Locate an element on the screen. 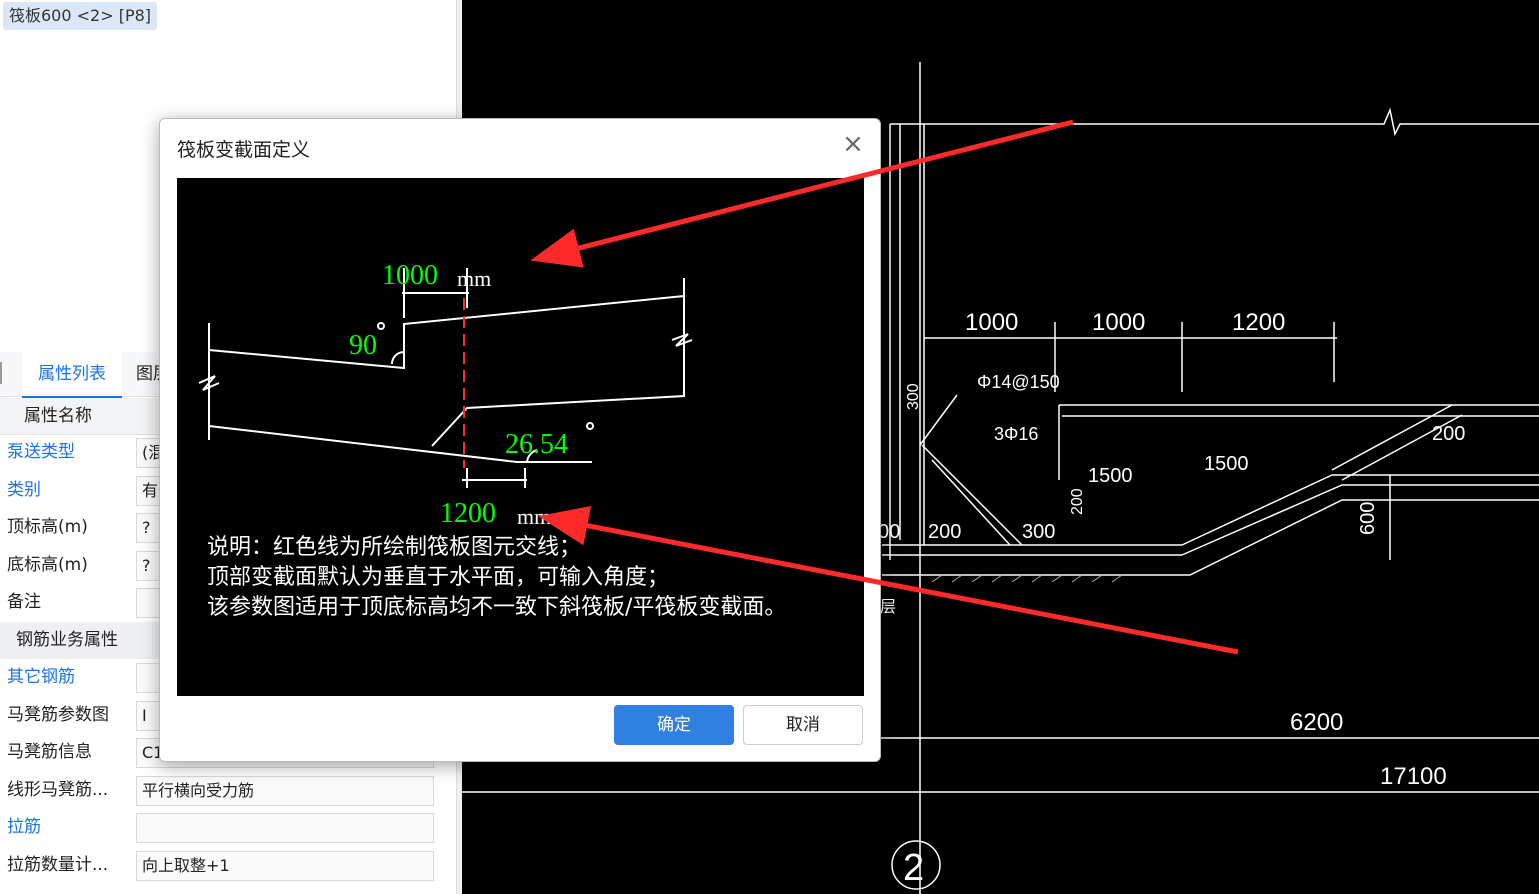  cad-dim-200b: 200 is located at coordinates (944, 532).